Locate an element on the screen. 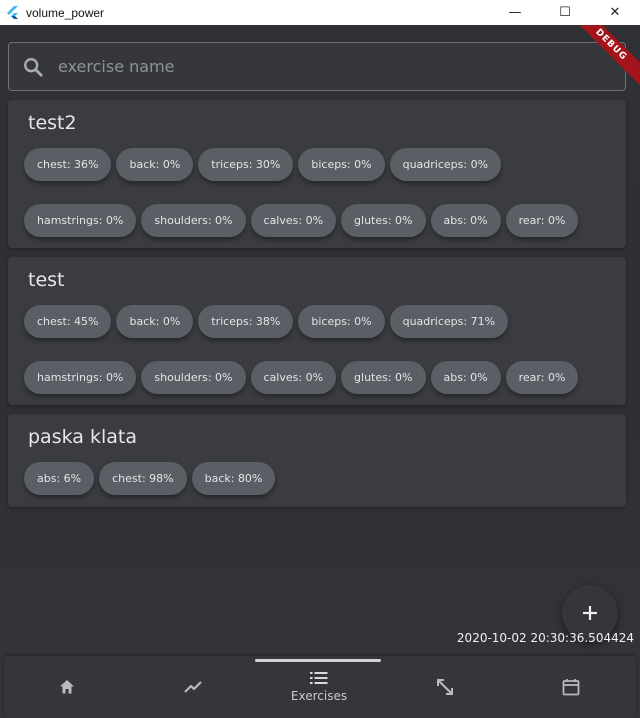  minimize-button: — is located at coordinates (515, 12).